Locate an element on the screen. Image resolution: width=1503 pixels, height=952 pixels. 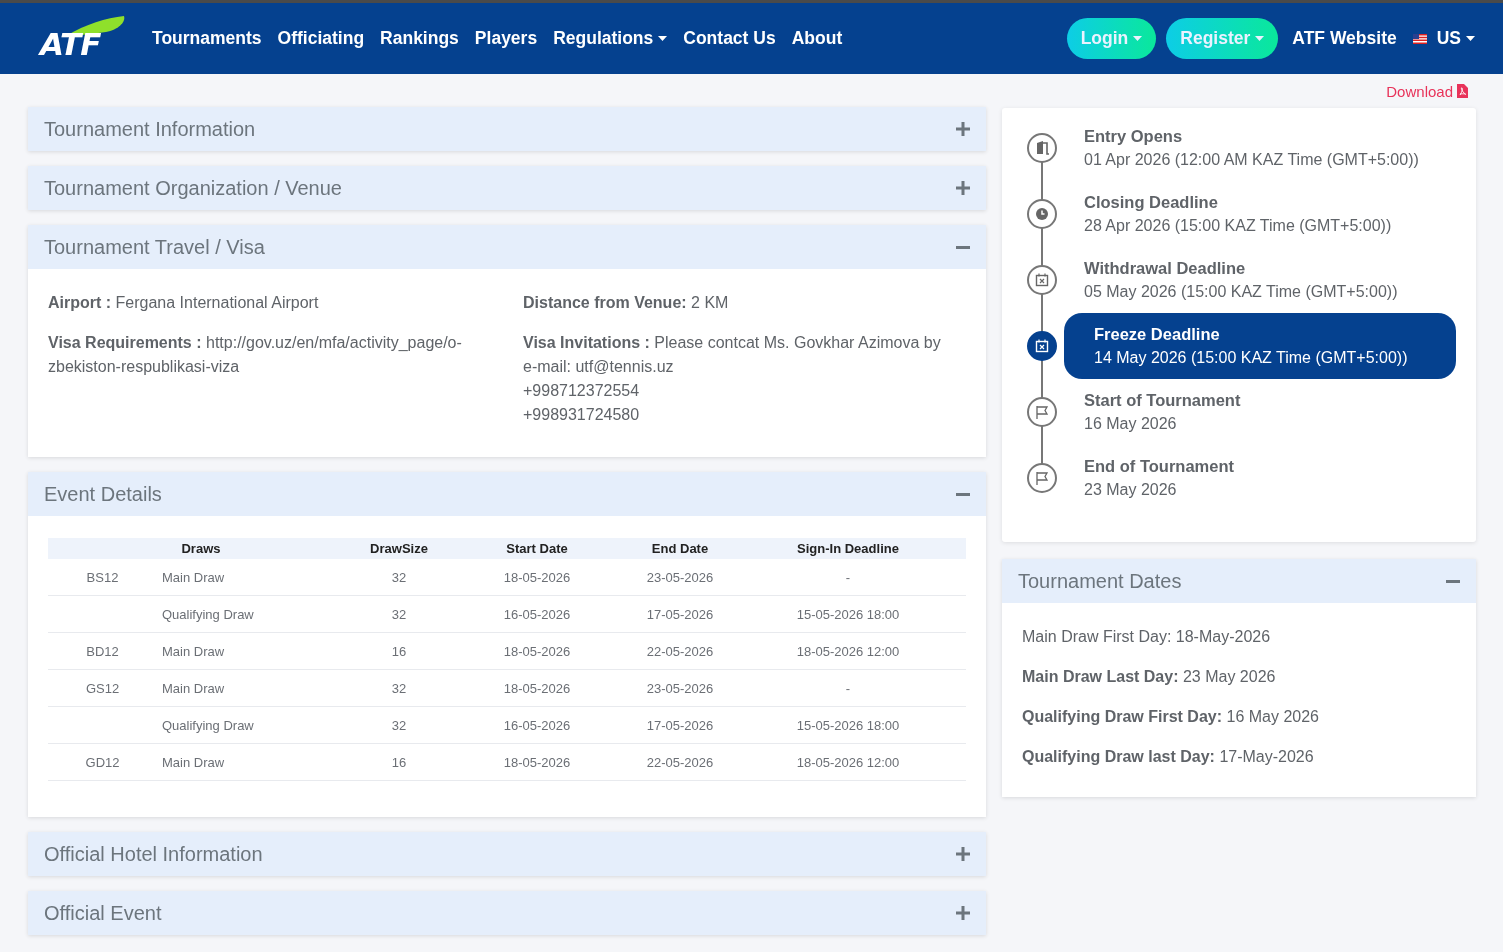
accordion-header: Tournament Organization / Venue is located at coordinates (507, 188).